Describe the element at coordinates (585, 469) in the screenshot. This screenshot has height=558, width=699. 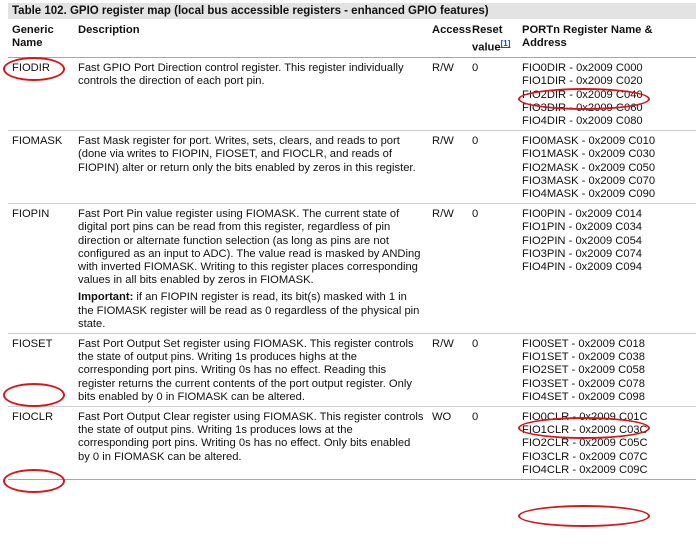
I see `register-address: FIO4CLR - 0x2009 C09C` at that location.